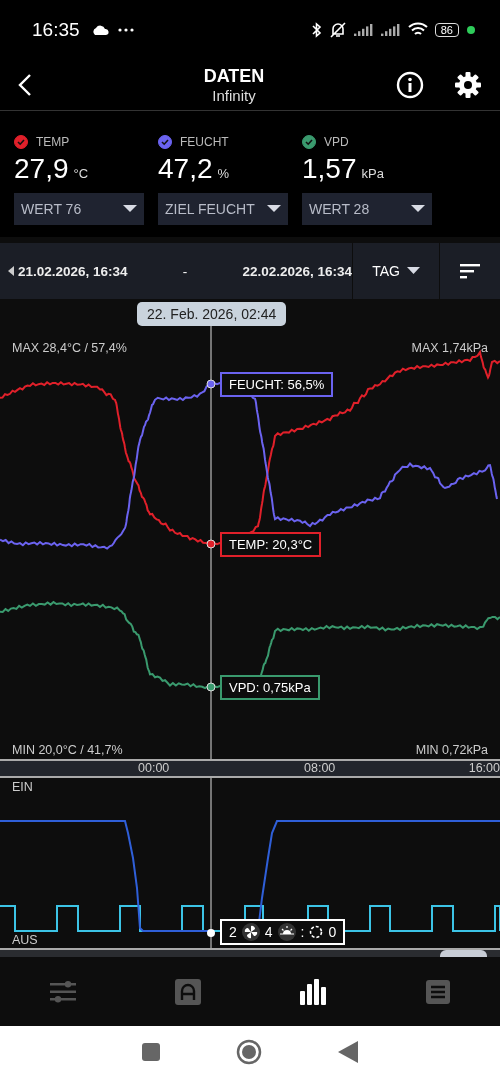  I want to click on date-tooltip: 22. Feb. 2026, 02:44, so click(212, 314).